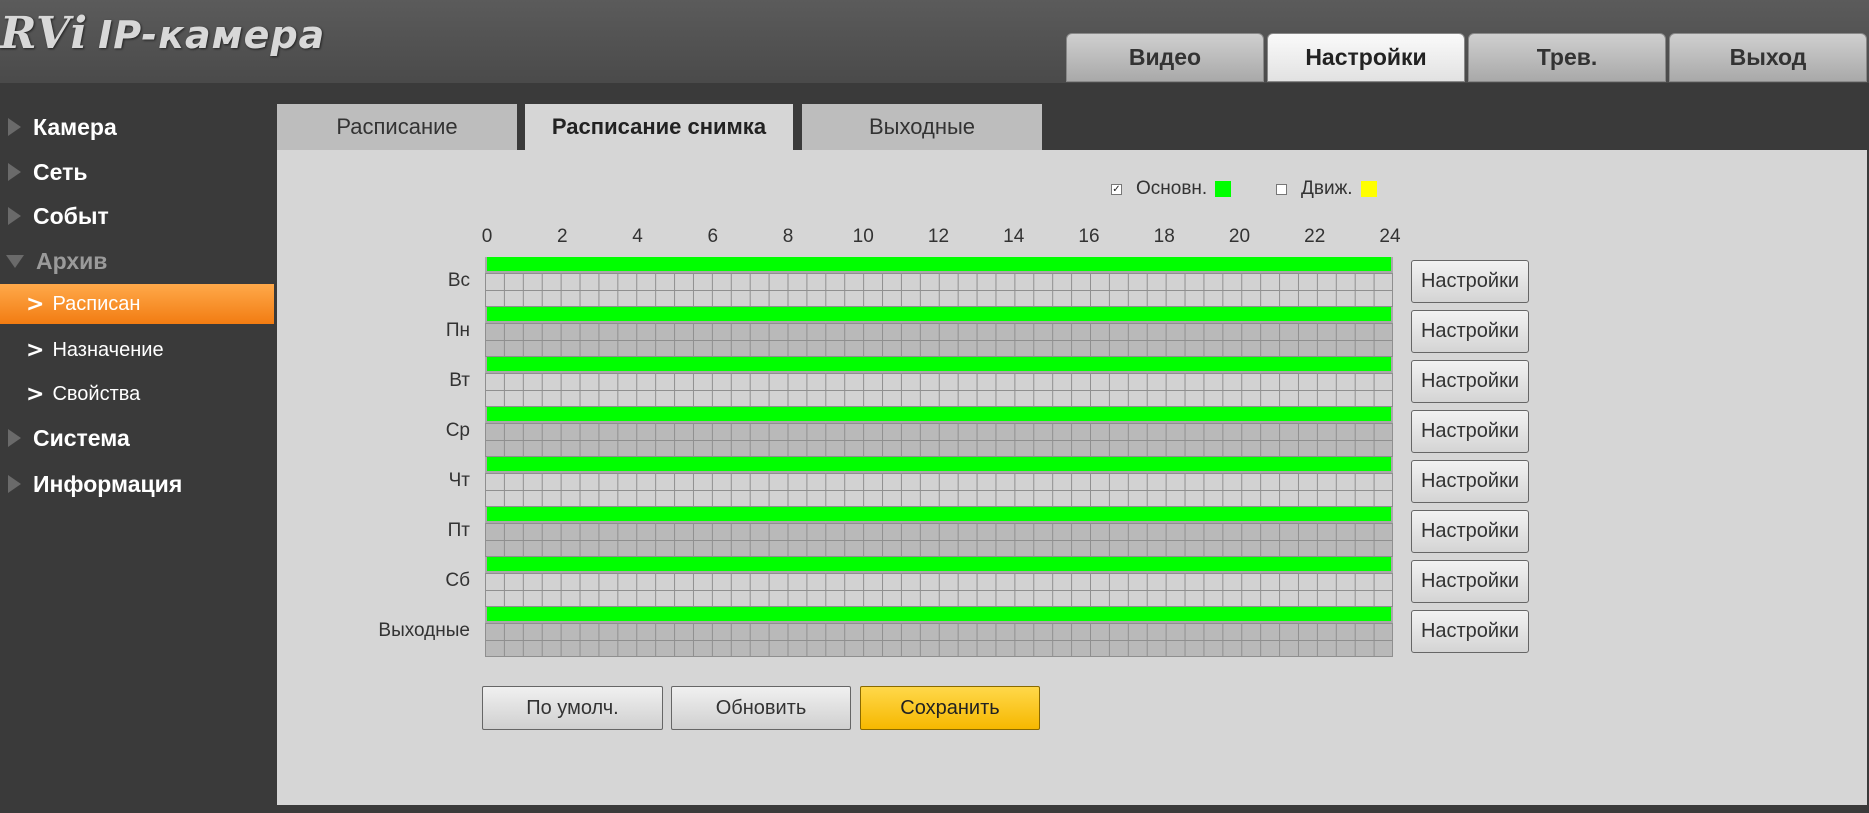 This screenshot has height=813, width=1869. What do you see at coordinates (1315, 236) in the screenshot?
I see `hour-label: 22` at bounding box center [1315, 236].